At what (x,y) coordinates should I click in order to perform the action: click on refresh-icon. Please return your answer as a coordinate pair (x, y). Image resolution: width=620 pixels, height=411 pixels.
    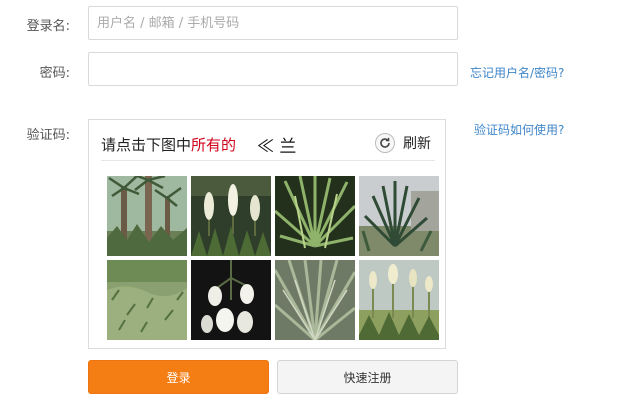
    Looking at the image, I should click on (385, 143).